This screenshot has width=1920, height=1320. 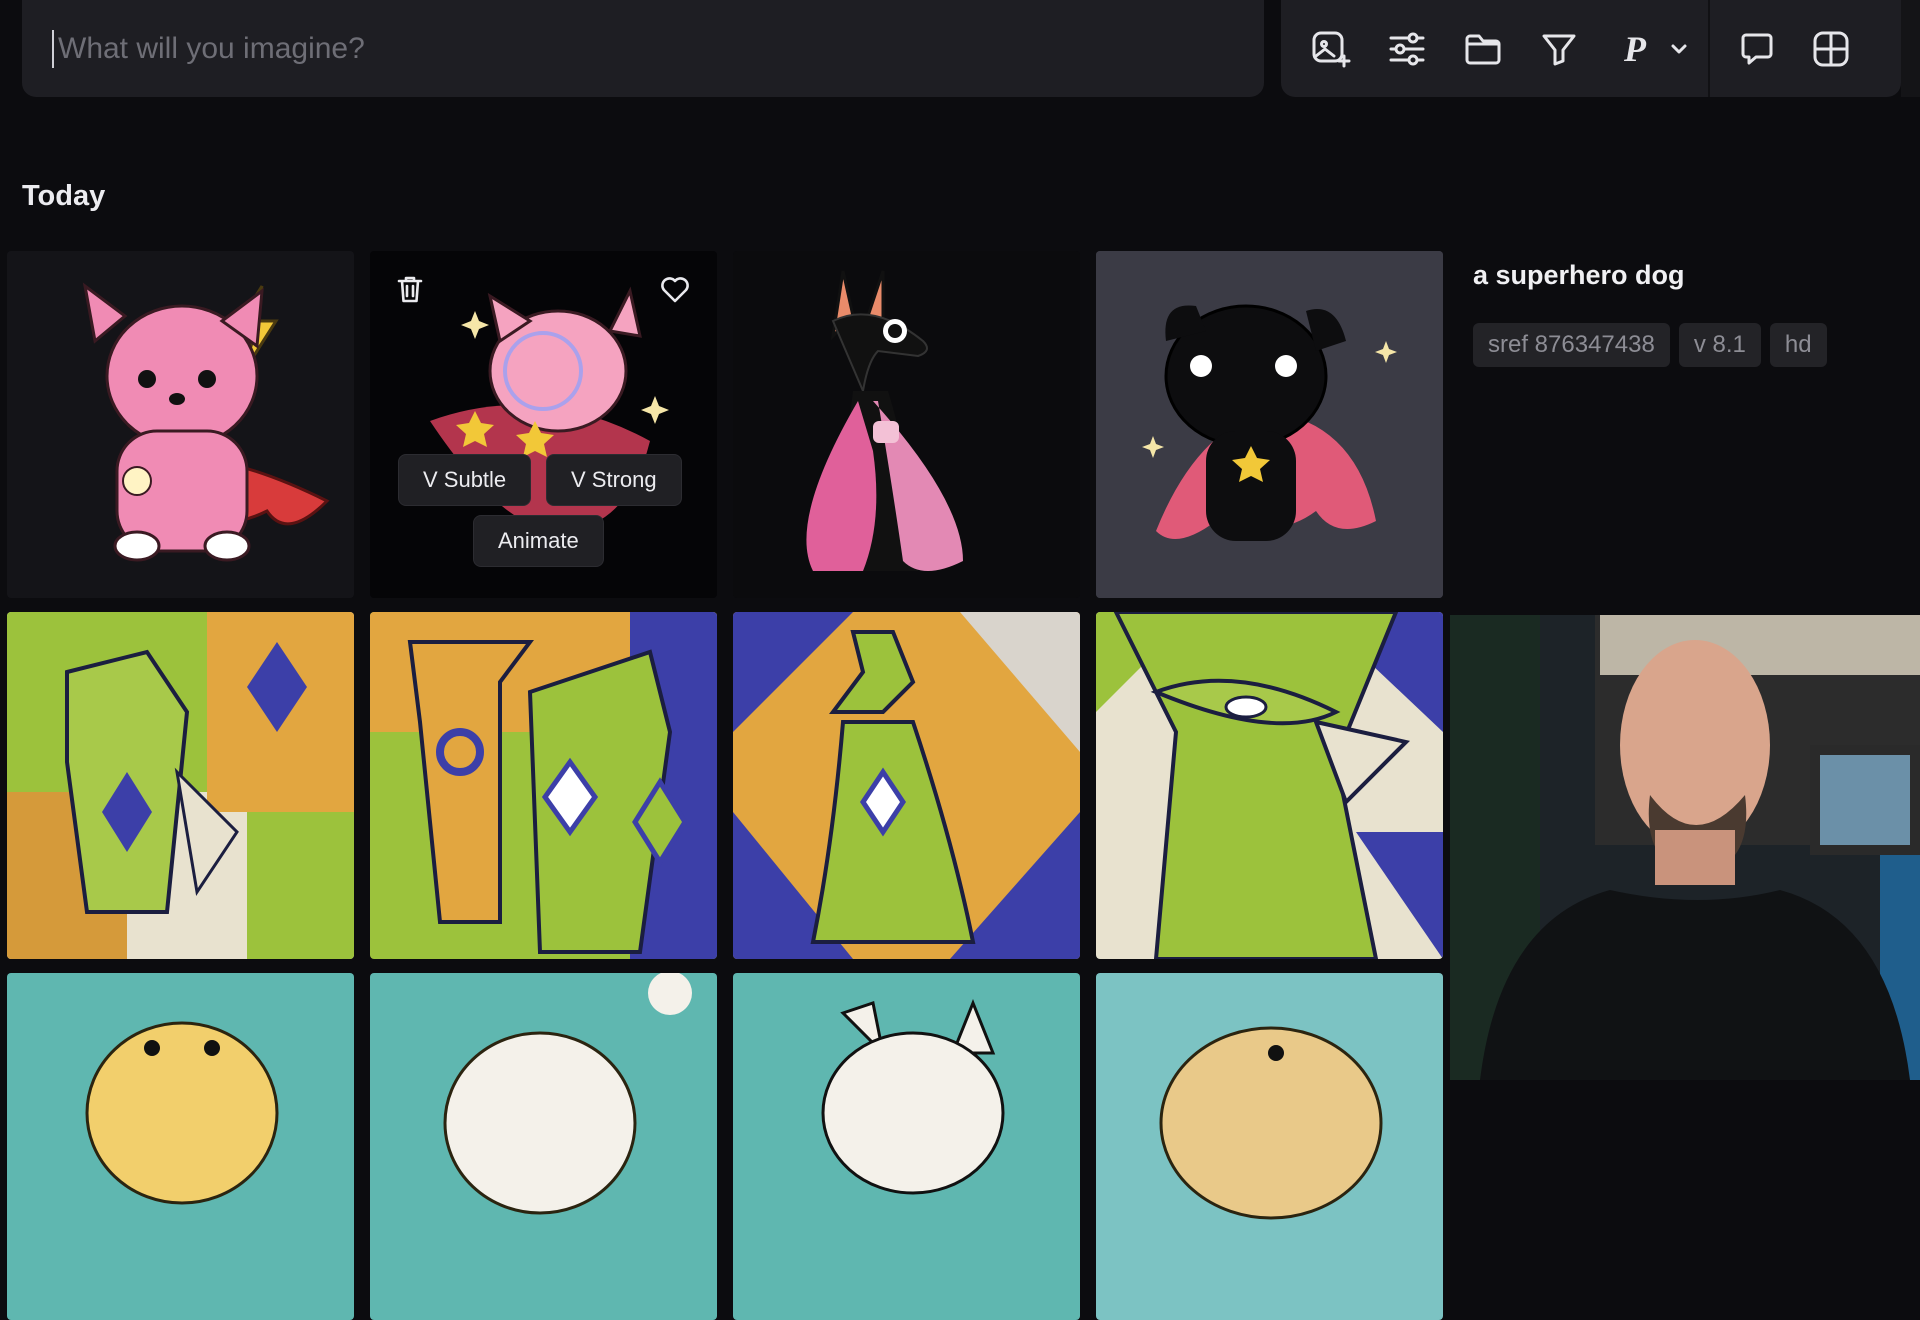 I want to click on trash-icon, so click(x=410, y=289).